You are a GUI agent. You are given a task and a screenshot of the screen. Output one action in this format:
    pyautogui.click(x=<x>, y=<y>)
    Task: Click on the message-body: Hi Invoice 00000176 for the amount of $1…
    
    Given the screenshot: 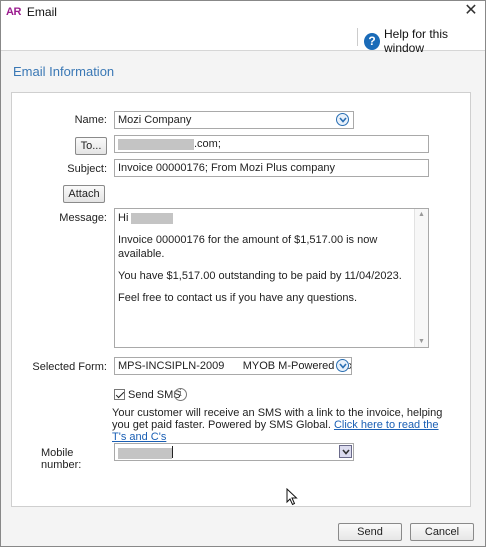 What is the action you would take?
    pyautogui.click(x=265, y=262)
    